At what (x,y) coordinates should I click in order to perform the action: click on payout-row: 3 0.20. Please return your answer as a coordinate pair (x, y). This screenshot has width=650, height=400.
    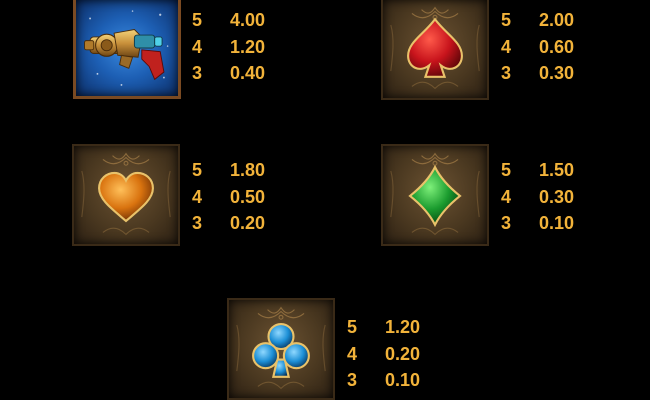
    Looking at the image, I should click on (228, 223).